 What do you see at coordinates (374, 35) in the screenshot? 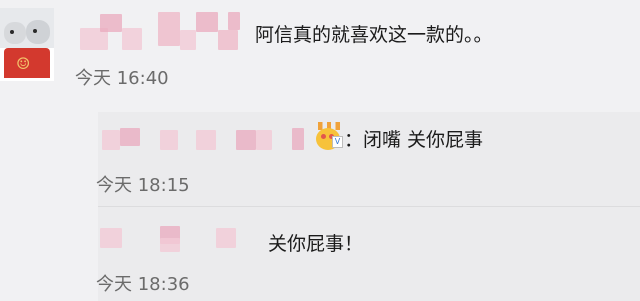
I see `comment-text: 阿信真的就喜欢这一款的。。` at bounding box center [374, 35].